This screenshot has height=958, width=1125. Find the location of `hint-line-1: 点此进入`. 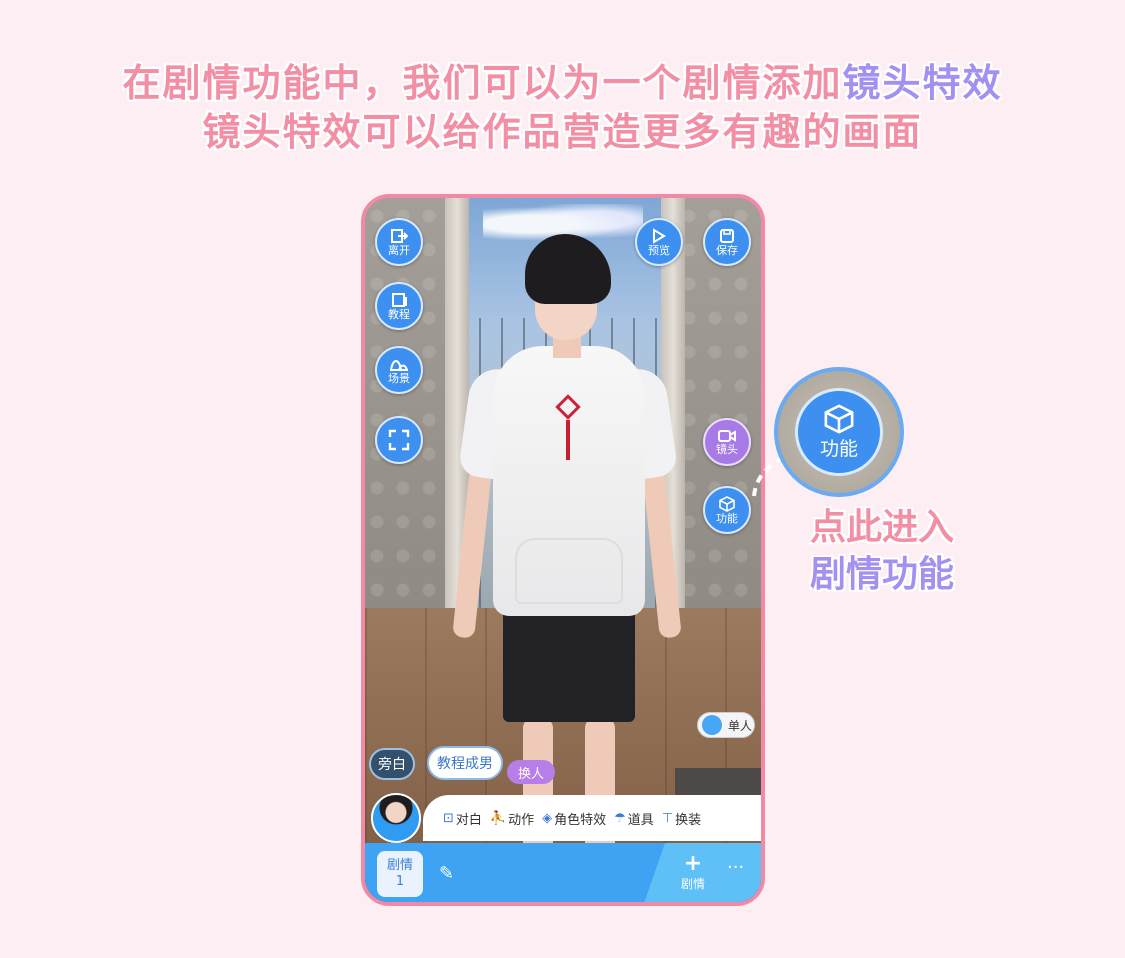

hint-line-1: 点此进入 is located at coordinates (882, 527).